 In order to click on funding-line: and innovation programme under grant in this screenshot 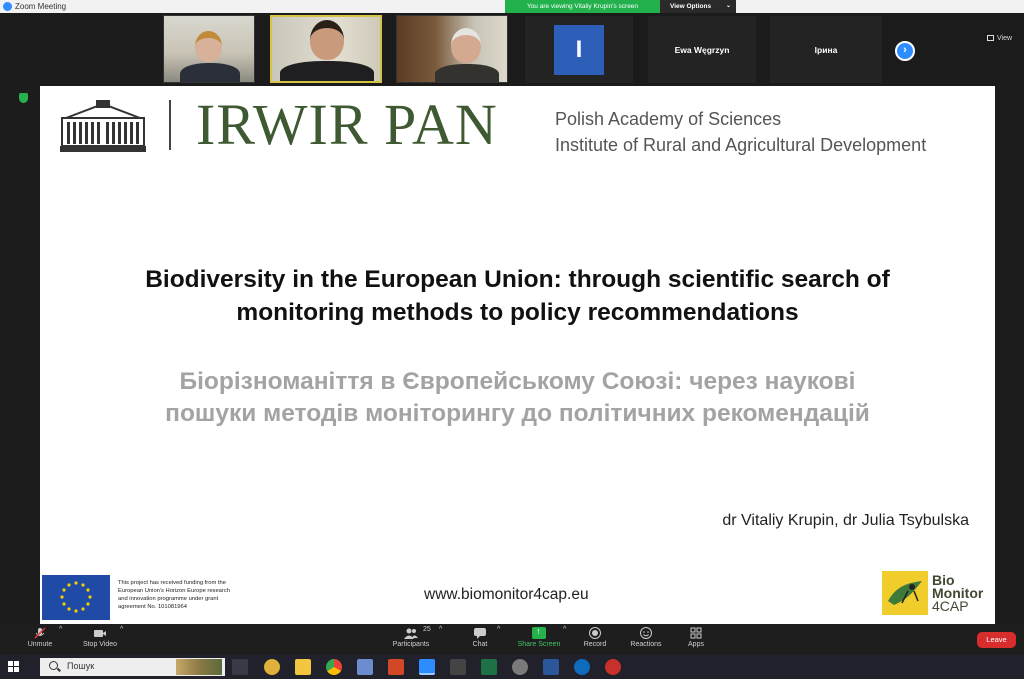, I will do `click(168, 599)`.